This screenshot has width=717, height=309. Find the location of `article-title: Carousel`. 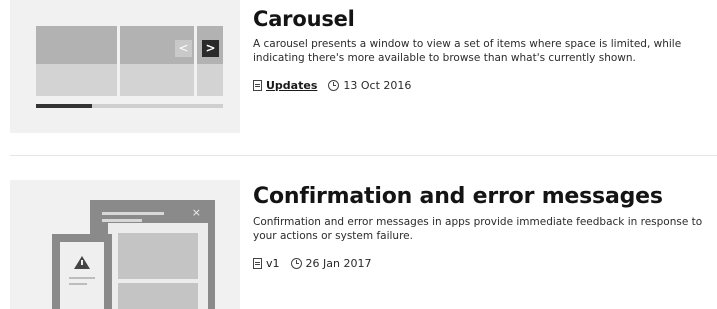

article-title: Carousel is located at coordinates (483, 19).